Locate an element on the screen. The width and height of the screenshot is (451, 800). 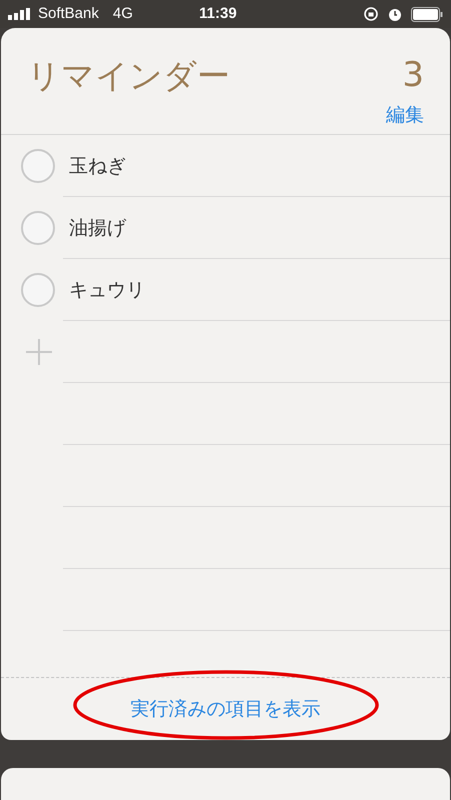
reminder-text: キュウリ is located at coordinates (107, 290).